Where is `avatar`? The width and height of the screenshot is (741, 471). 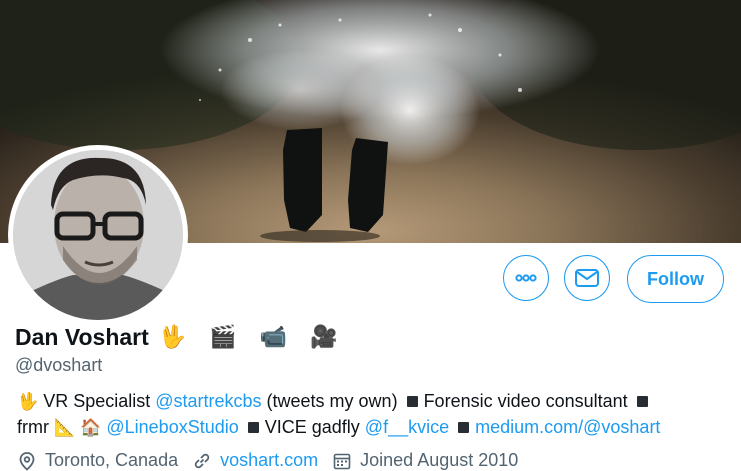
avatar is located at coordinates (98, 235).